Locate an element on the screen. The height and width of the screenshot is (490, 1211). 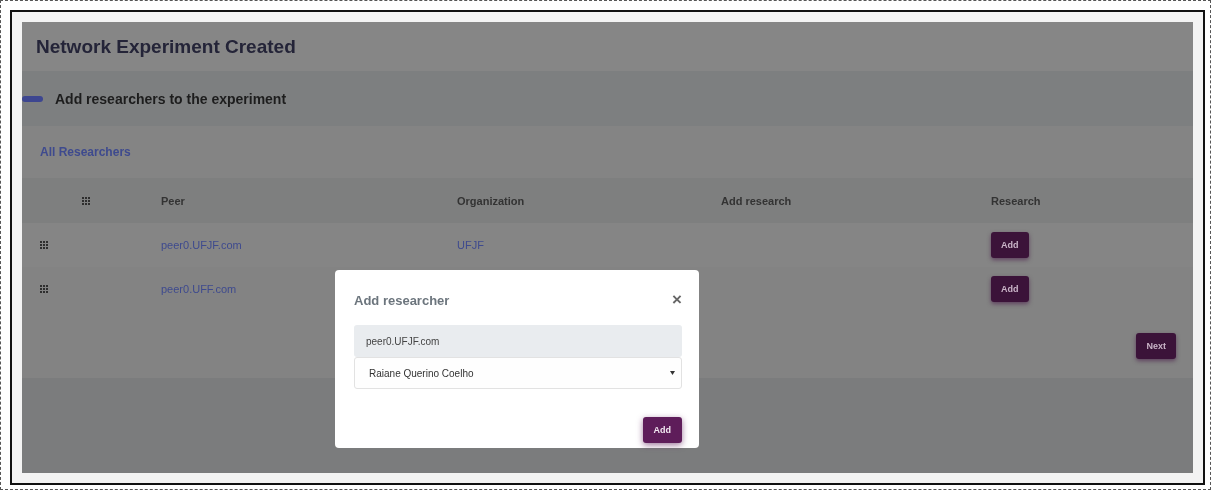
next-button: Next is located at coordinates (1156, 346).